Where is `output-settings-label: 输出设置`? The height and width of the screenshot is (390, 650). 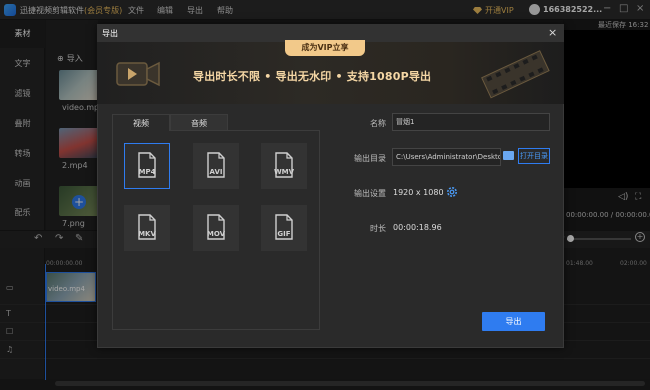 output-settings-label: 输出设置 is located at coordinates (370, 193).